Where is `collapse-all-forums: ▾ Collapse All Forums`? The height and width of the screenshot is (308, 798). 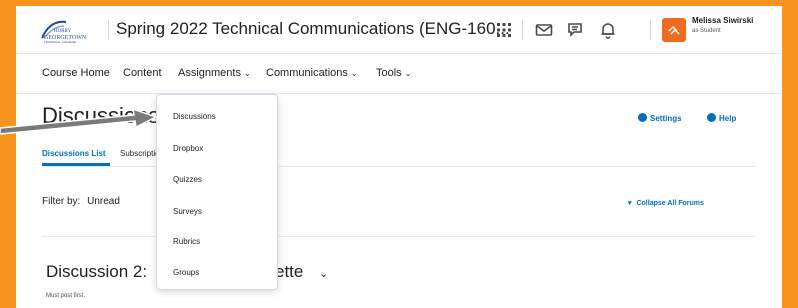 collapse-all-forums: ▾ Collapse All Forums is located at coordinates (666, 203).